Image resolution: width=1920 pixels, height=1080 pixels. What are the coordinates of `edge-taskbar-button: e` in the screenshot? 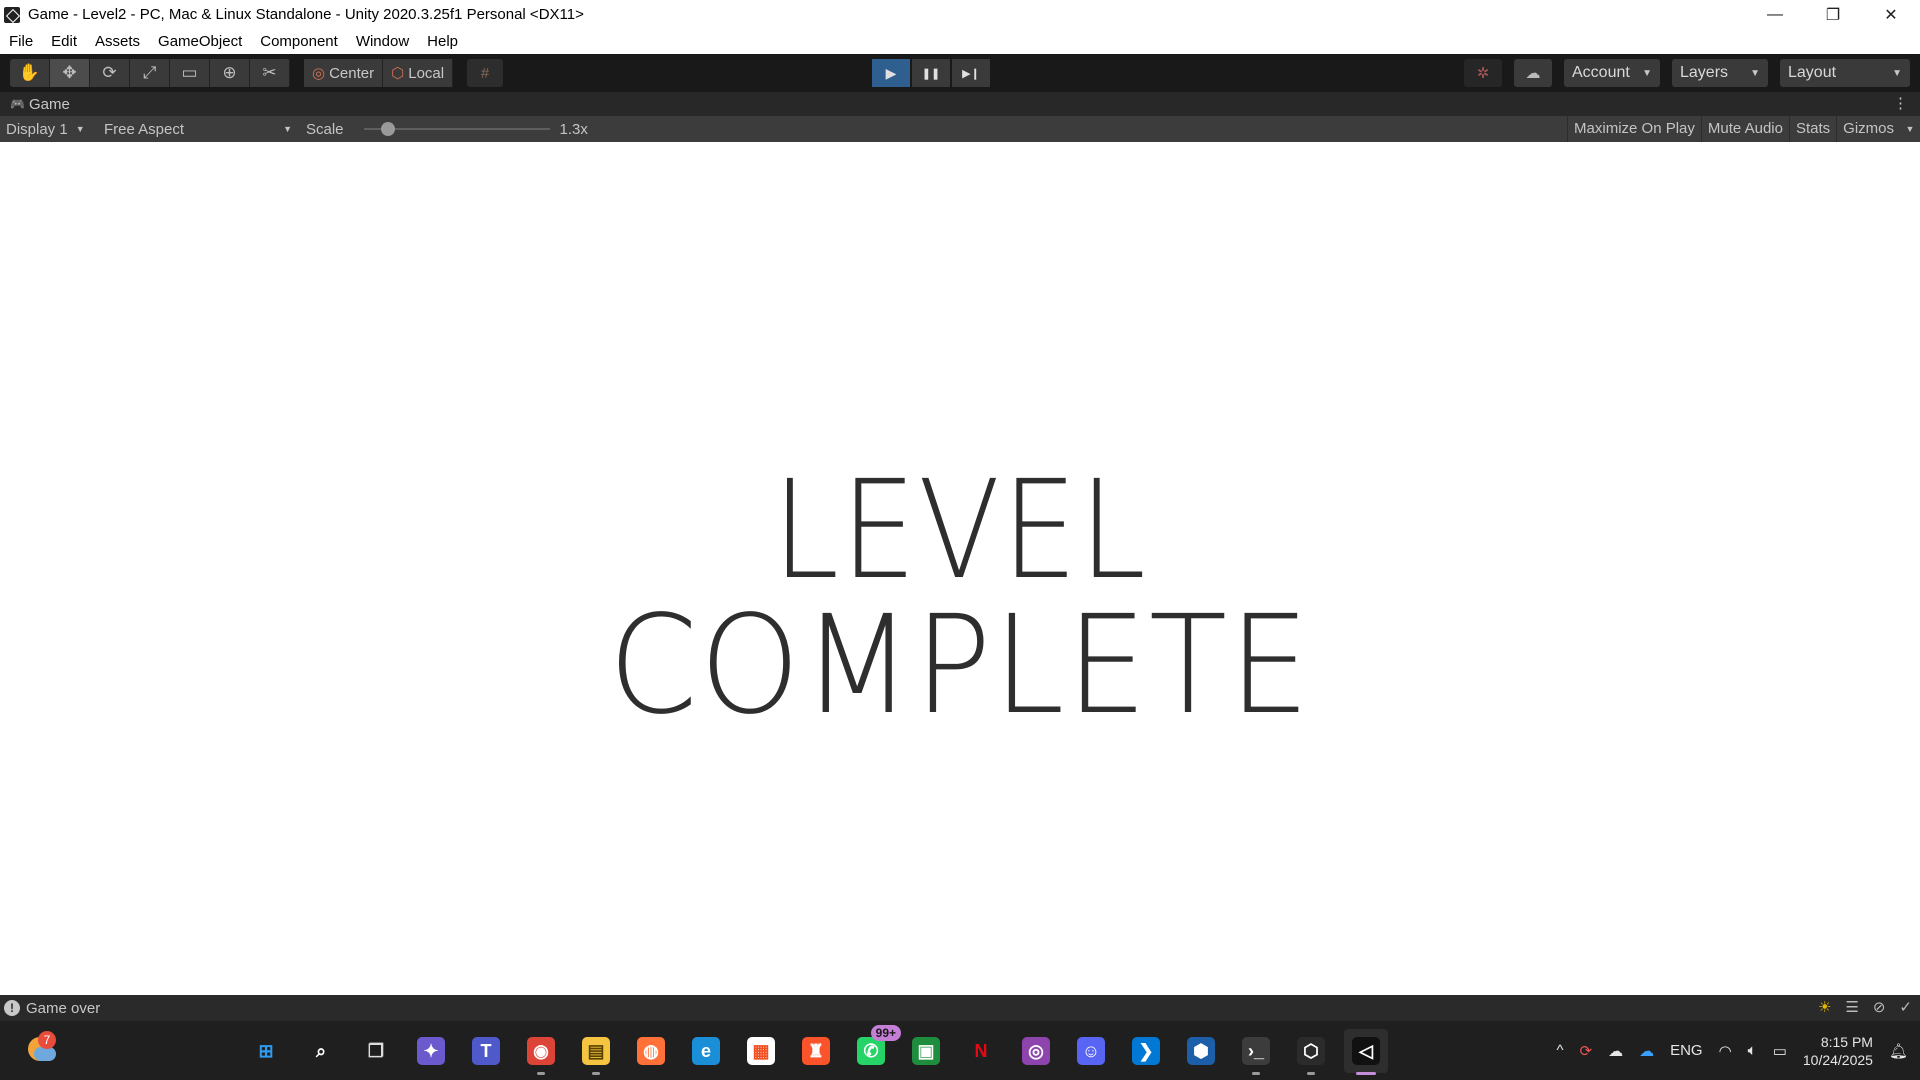 It's located at (706, 1051).